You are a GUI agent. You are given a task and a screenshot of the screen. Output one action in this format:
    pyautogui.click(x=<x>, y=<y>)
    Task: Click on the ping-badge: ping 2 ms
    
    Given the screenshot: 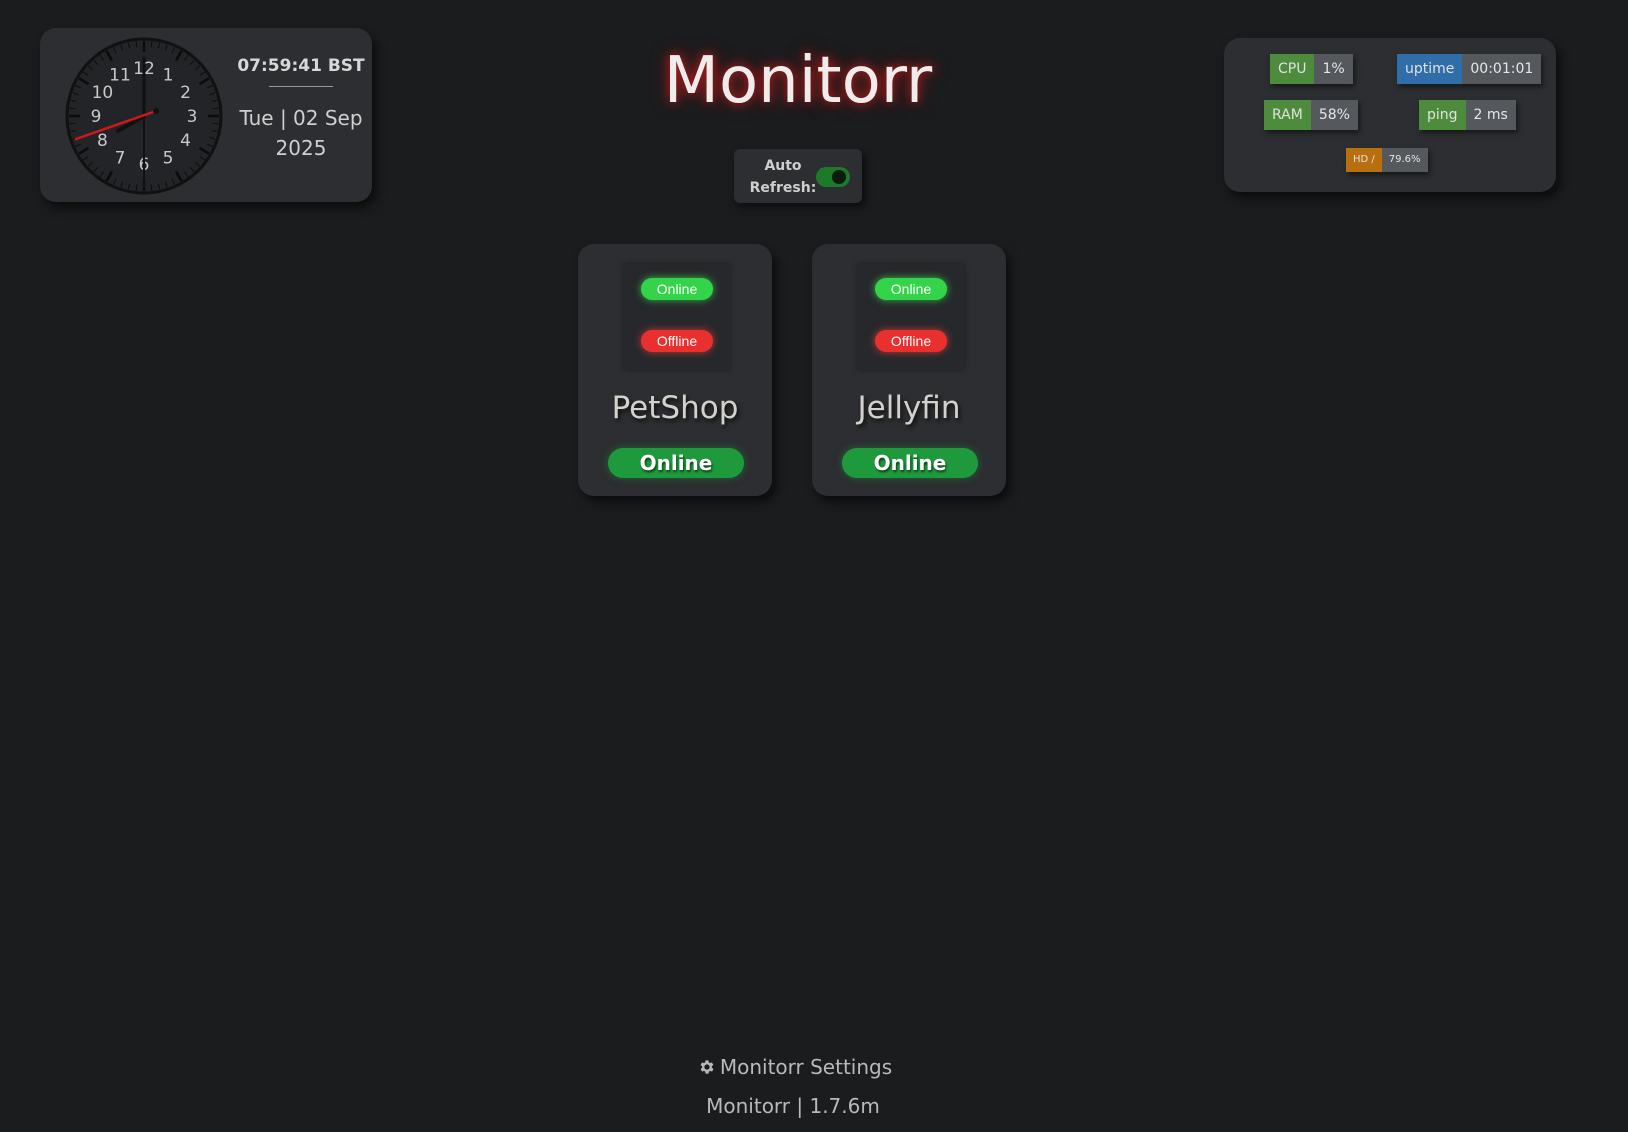 What is the action you would take?
    pyautogui.click(x=1467, y=115)
    